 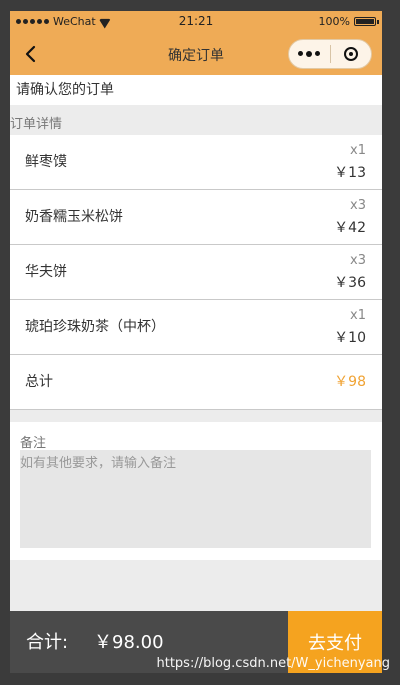 I want to click on item-name: 琥珀珍珠奶茶（中杯）, so click(x=95, y=327).